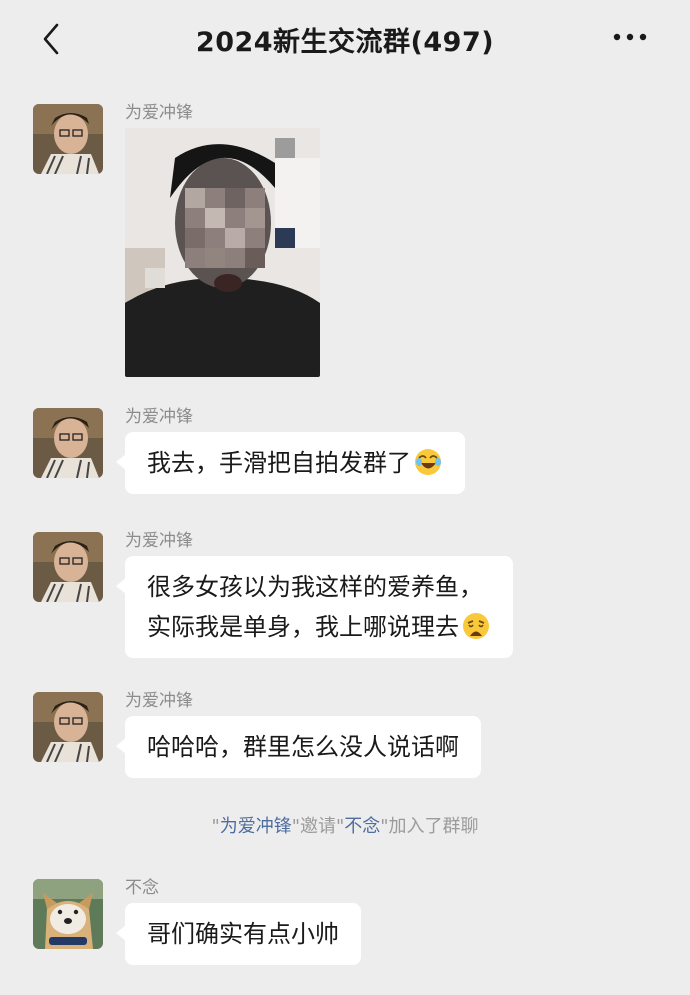 This screenshot has height=995, width=690. What do you see at coordinates (345, 42) in the screenshot?
I see `chat-title: 2024新生交流群(497)` at bounding box center [345, 42].